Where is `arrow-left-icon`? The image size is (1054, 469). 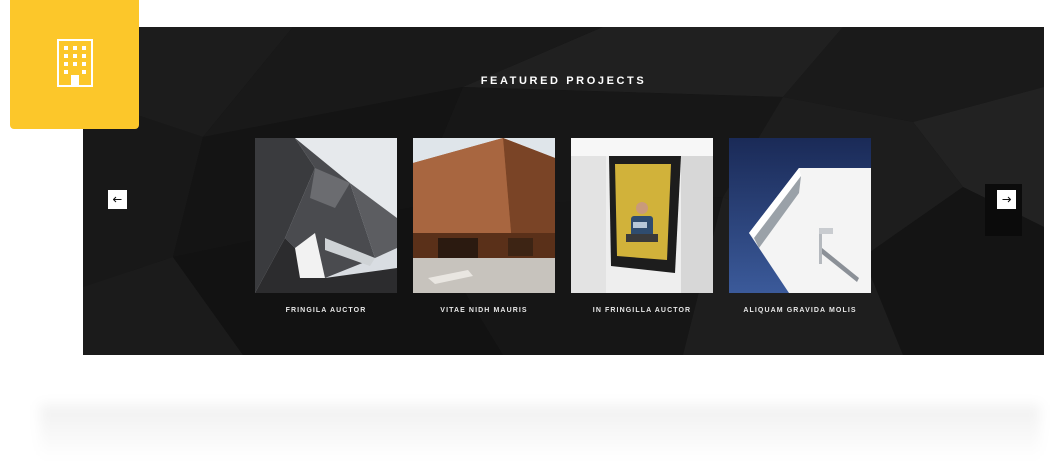
arrow-left-icon is located at coordinates (117, 199).